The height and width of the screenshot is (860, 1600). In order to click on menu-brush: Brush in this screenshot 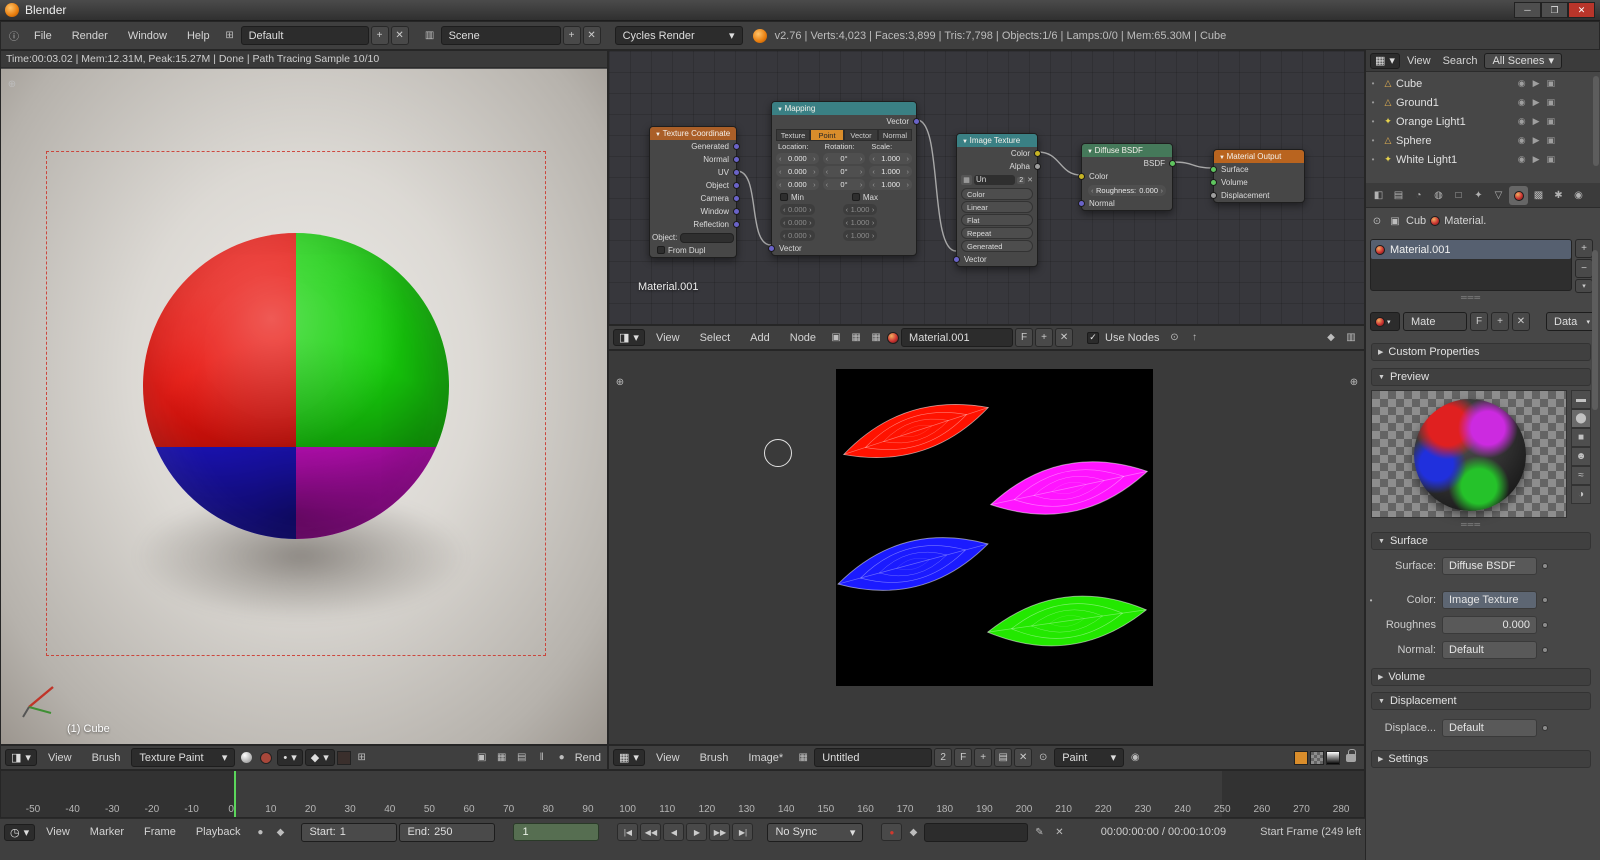, I will do `click(106, 758)`.